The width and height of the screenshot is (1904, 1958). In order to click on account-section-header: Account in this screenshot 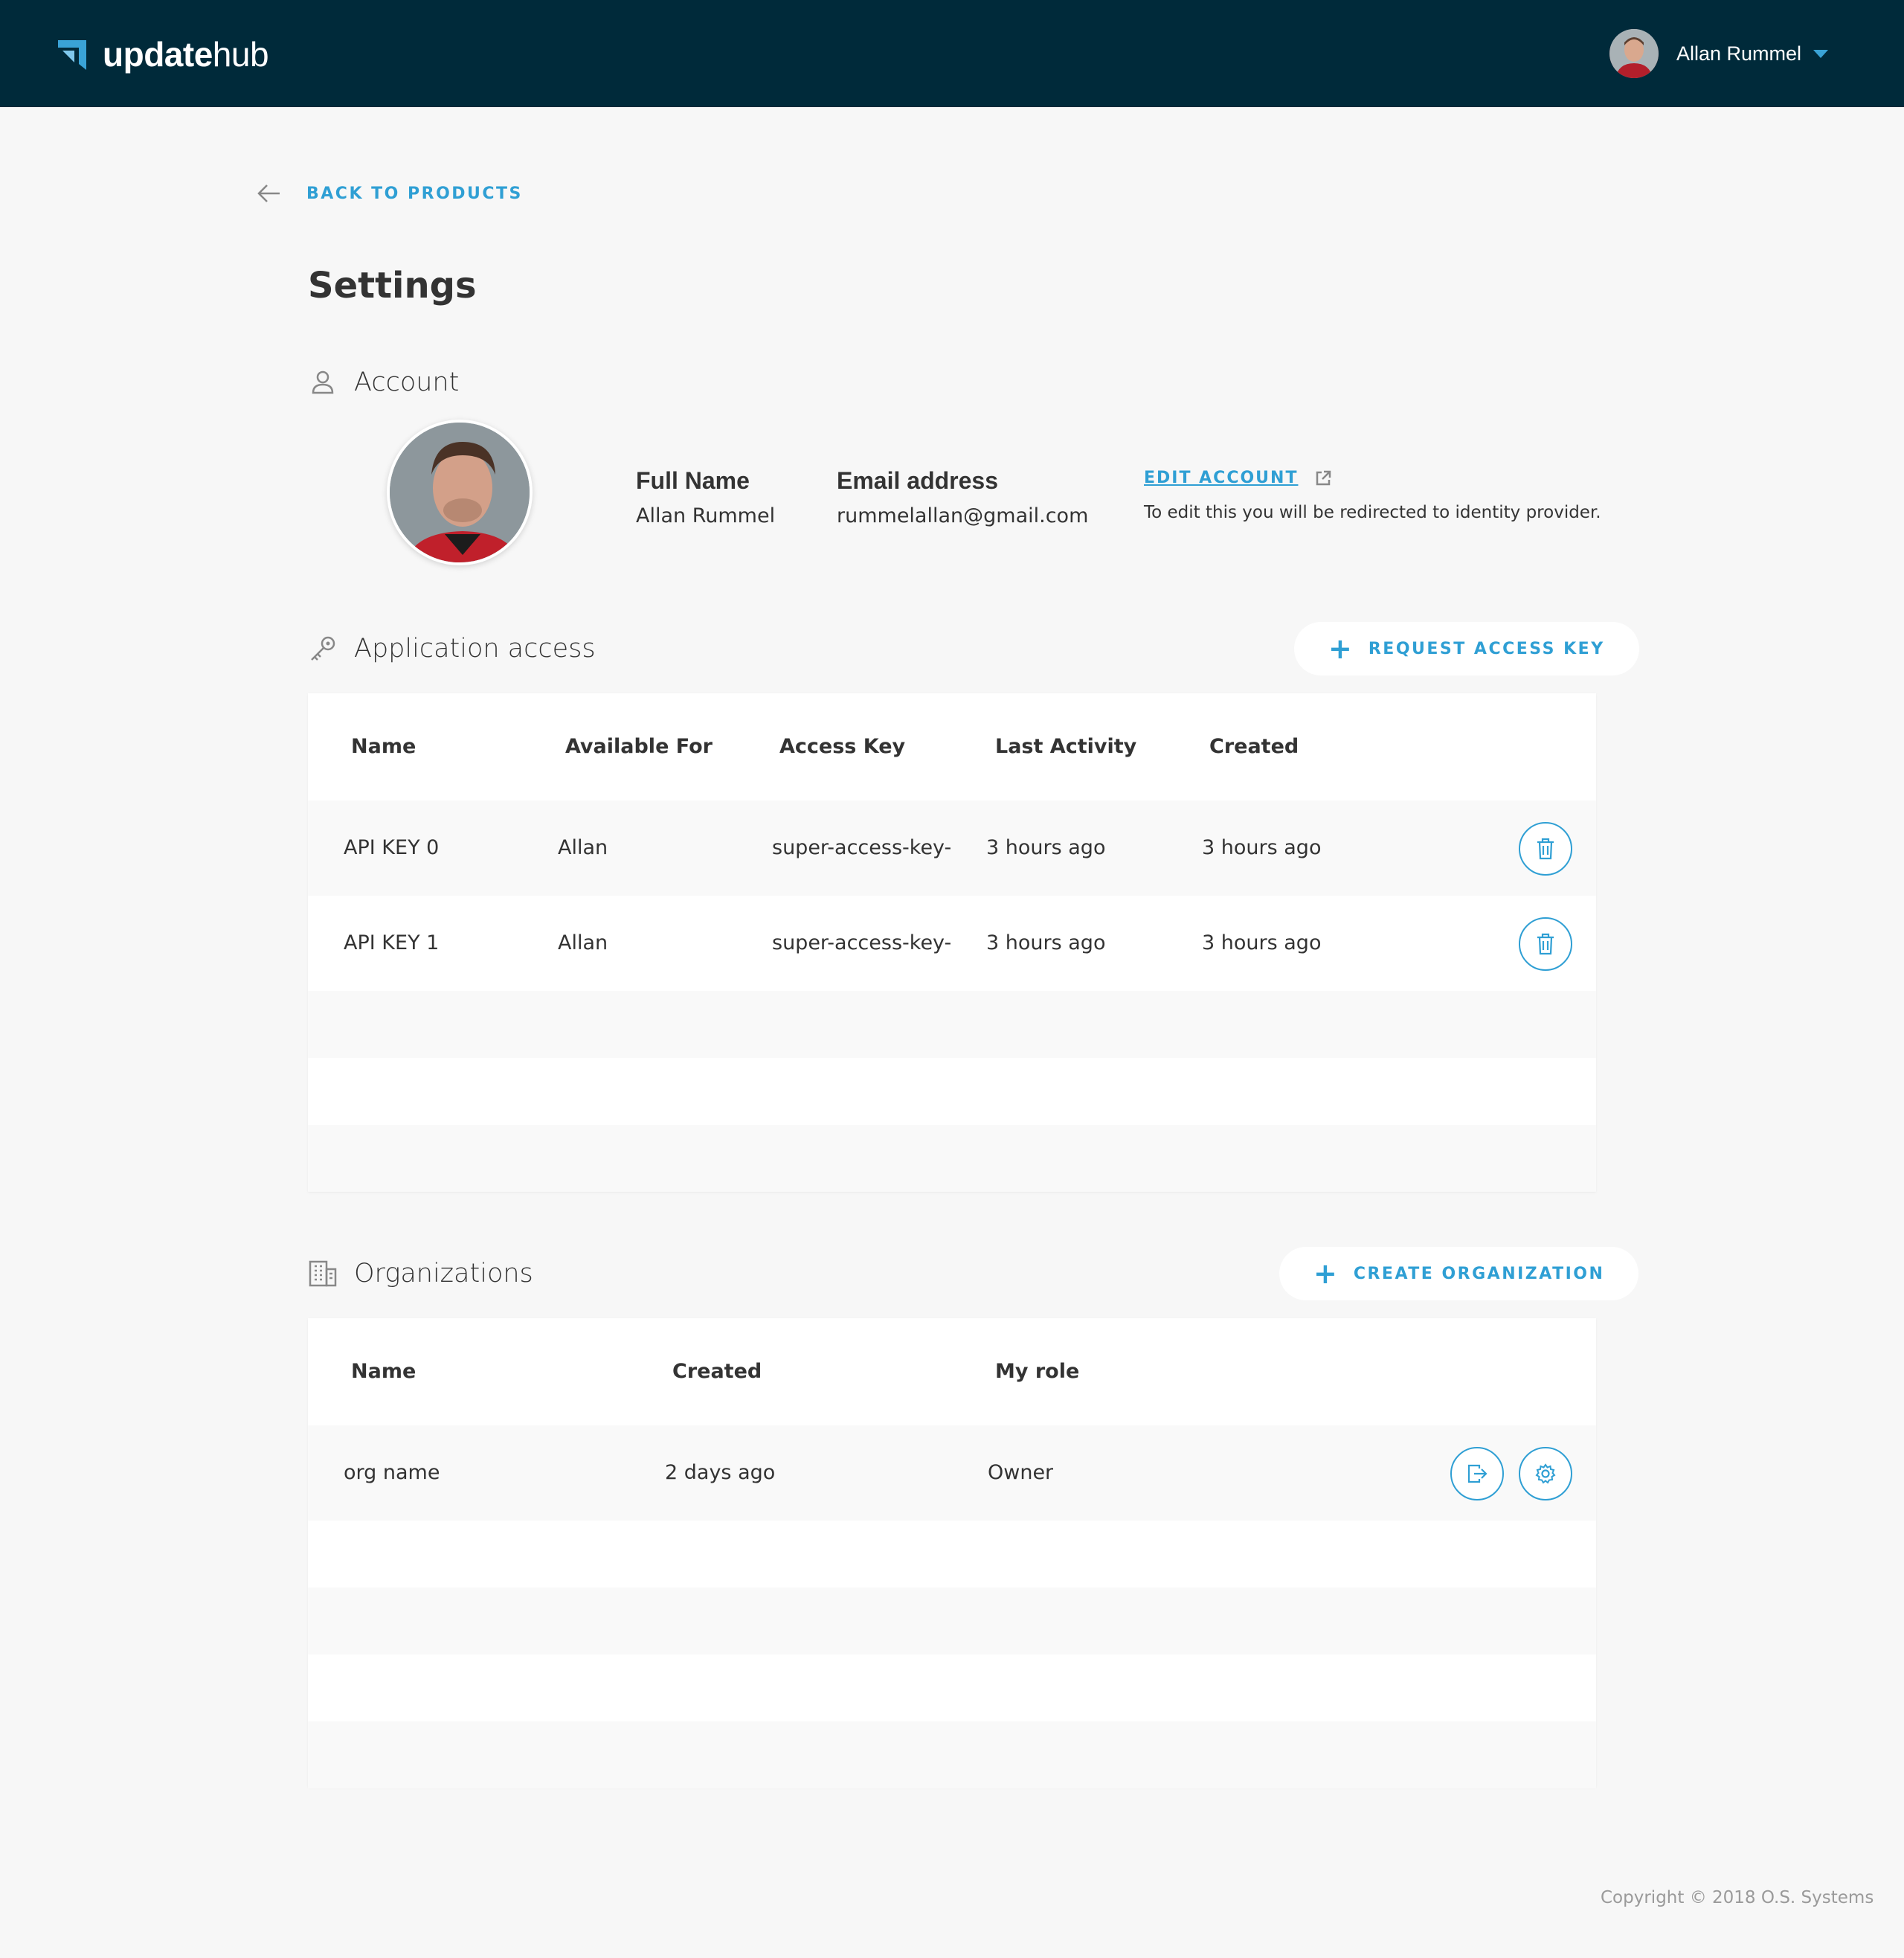, I will do `click(384, 382)`.